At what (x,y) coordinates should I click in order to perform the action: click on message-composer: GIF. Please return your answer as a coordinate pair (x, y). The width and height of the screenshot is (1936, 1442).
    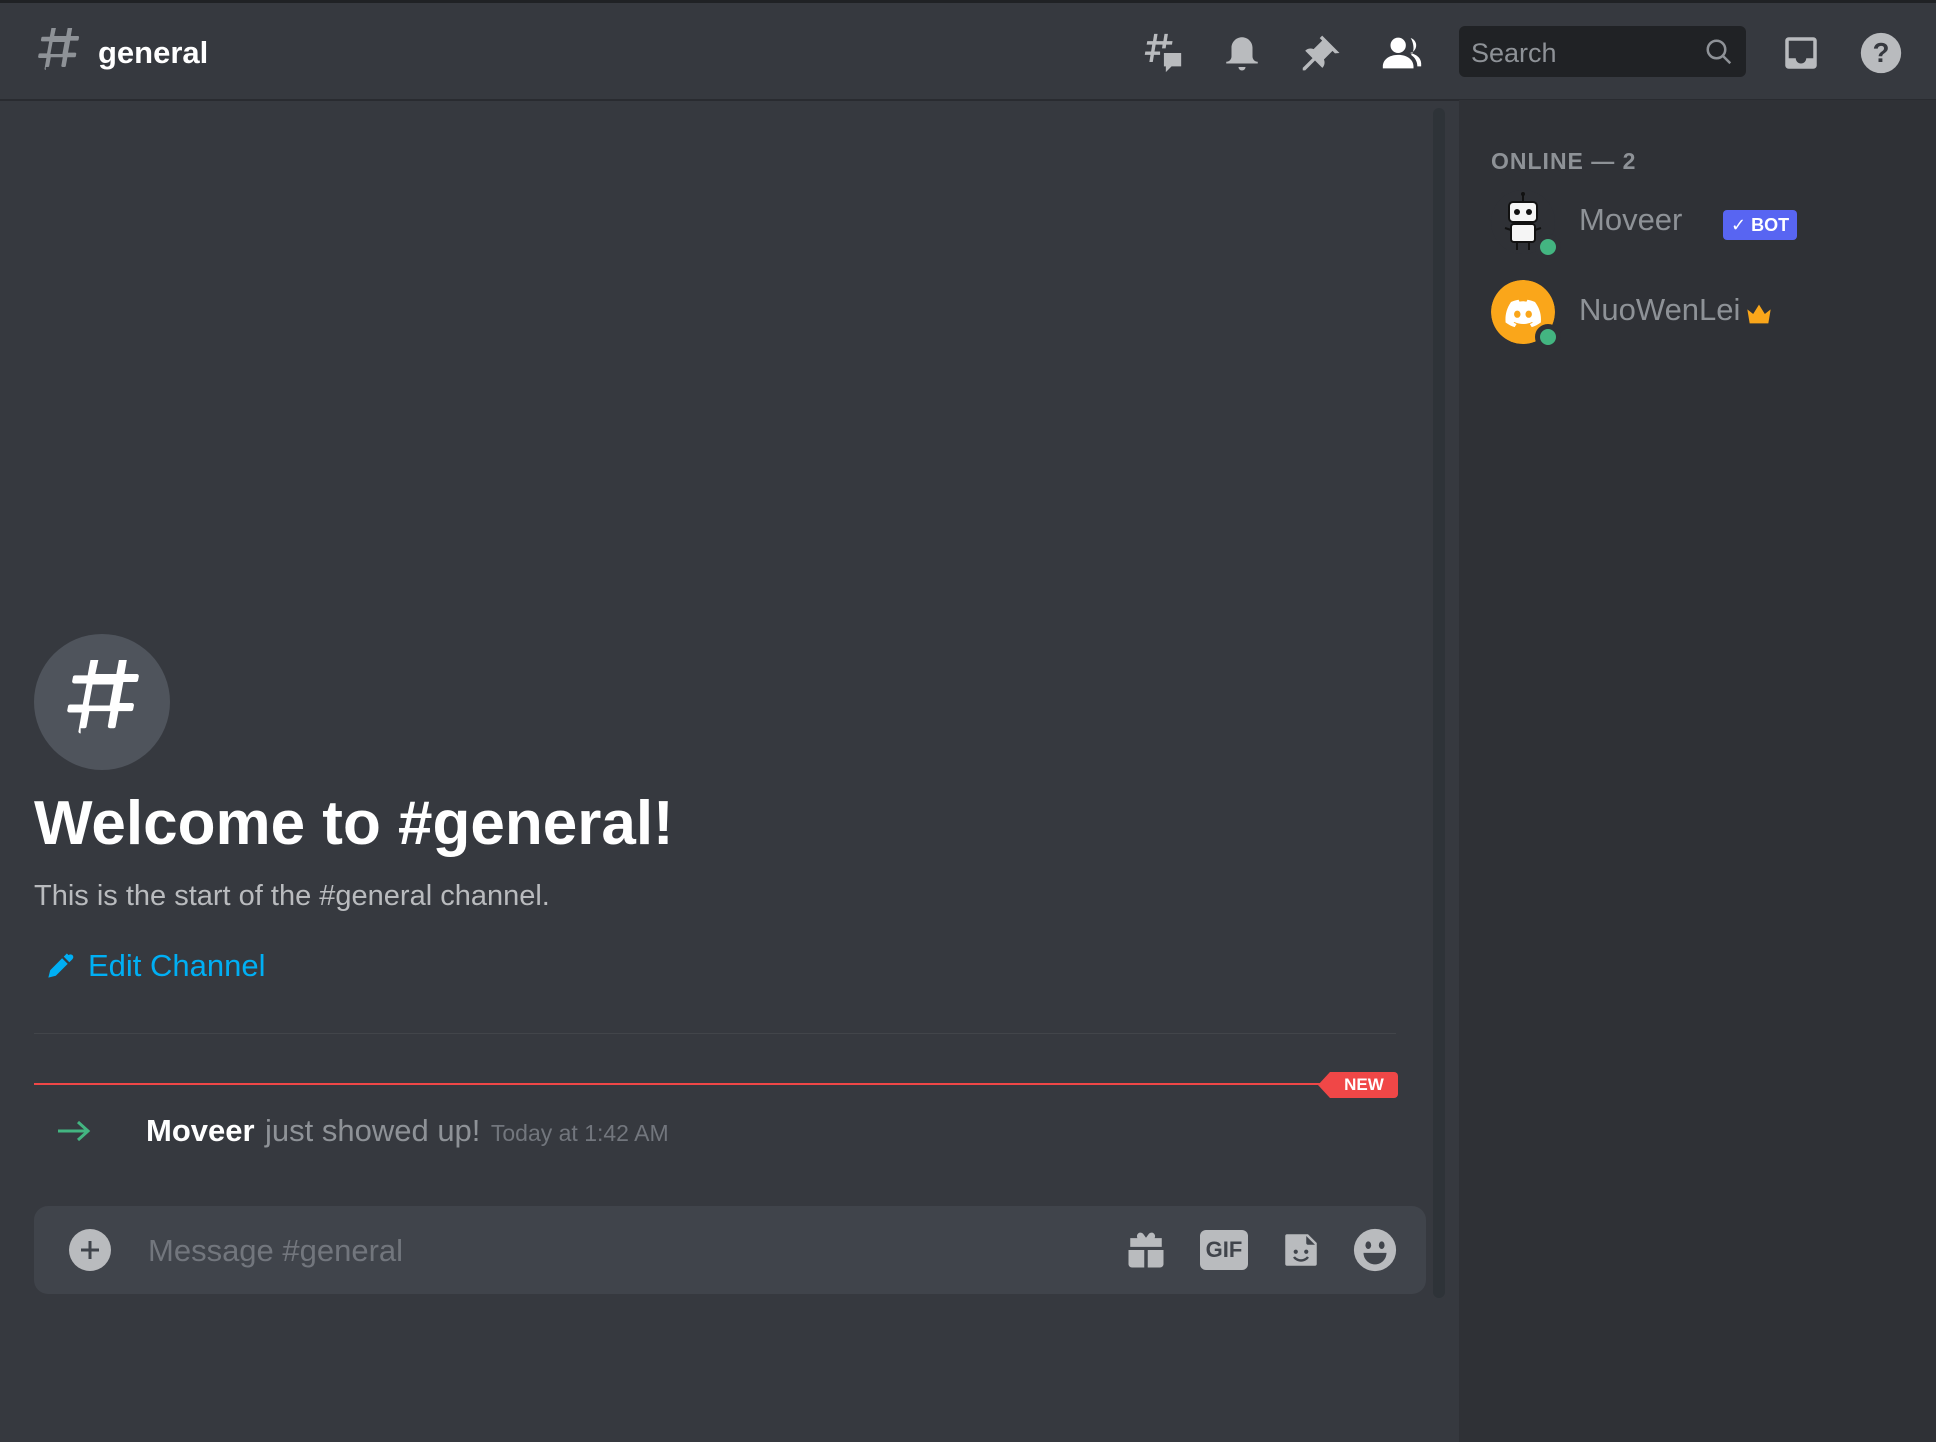
    Looking at the image, I should click on (730, 1250).